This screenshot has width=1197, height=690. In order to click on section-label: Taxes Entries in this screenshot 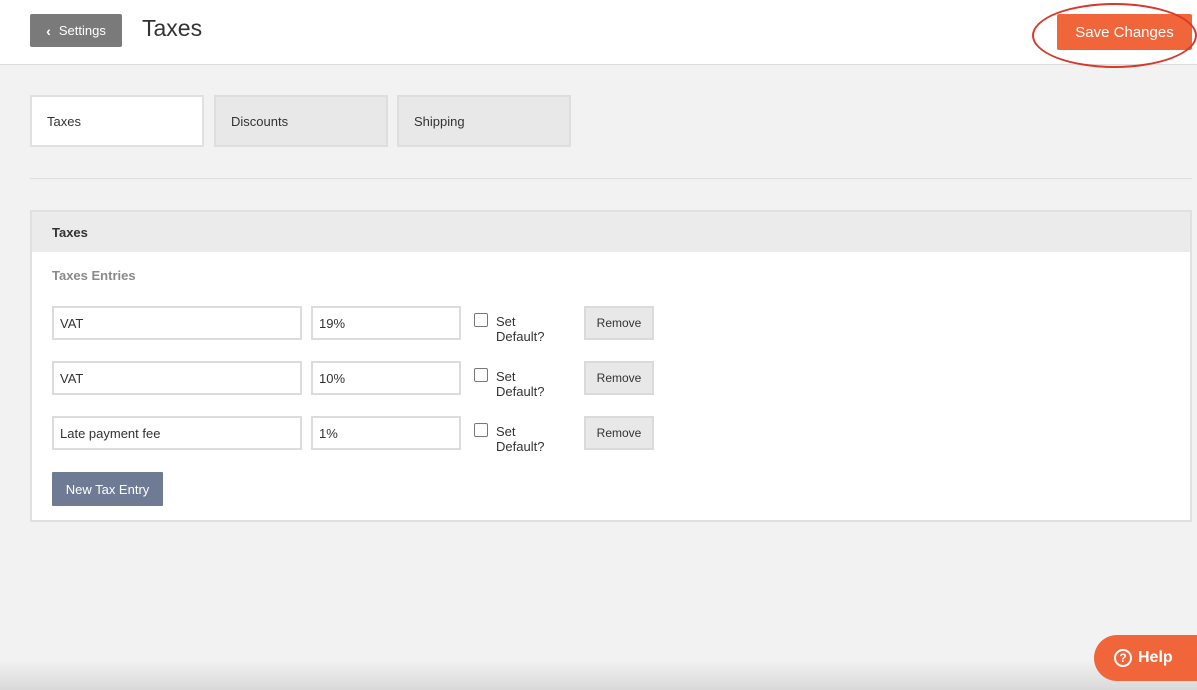, I will do `click(94, 275)`.